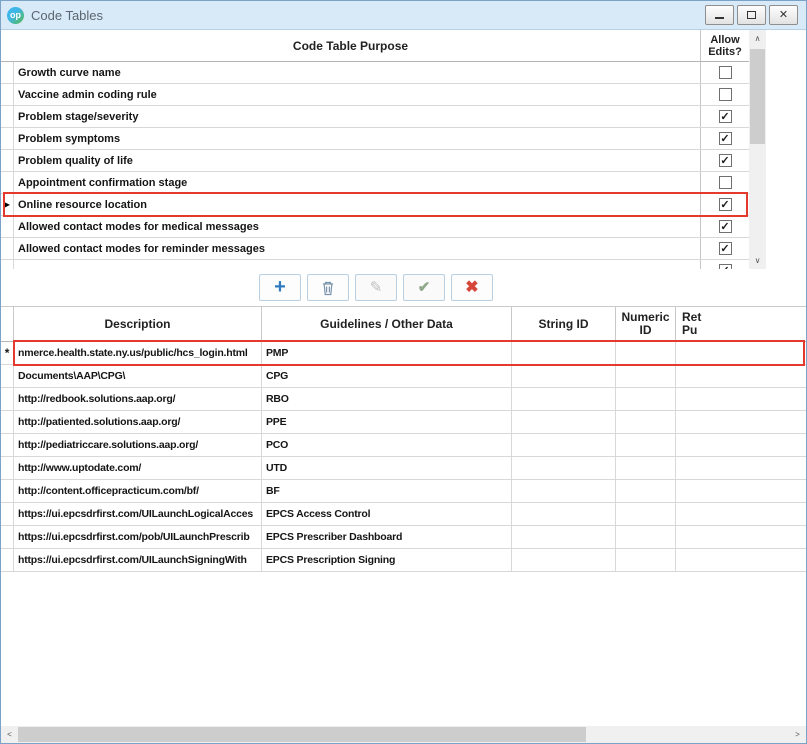  What do you see at coordinates (387, 537) in the screenshot?
I see `cell-guidelines: EPCS Prescriber Dashboard` at bounding box center [387, 537].